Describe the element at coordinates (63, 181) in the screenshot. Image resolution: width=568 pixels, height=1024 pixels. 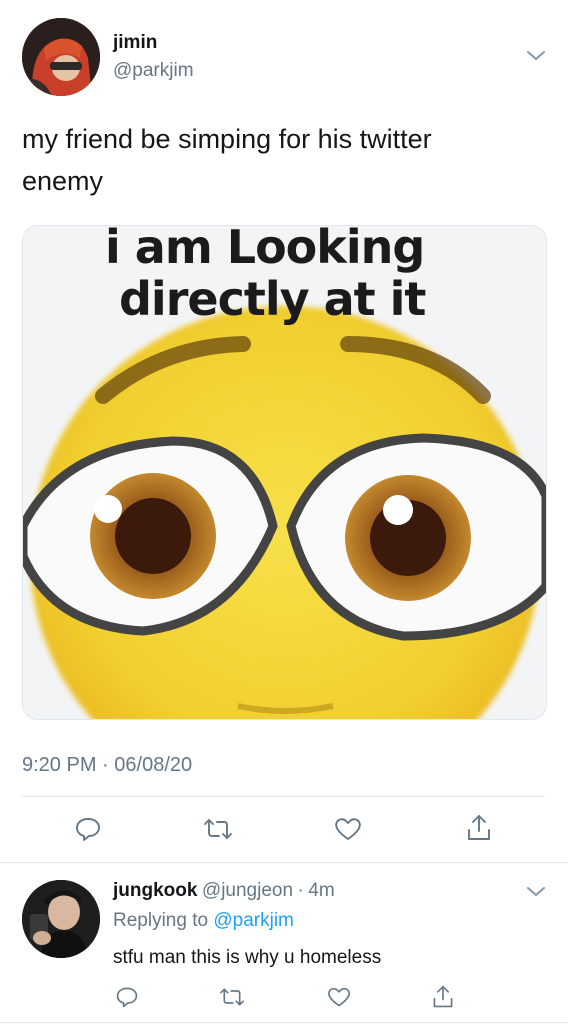
I see `tweet-text-line-2: enemy` at that location.